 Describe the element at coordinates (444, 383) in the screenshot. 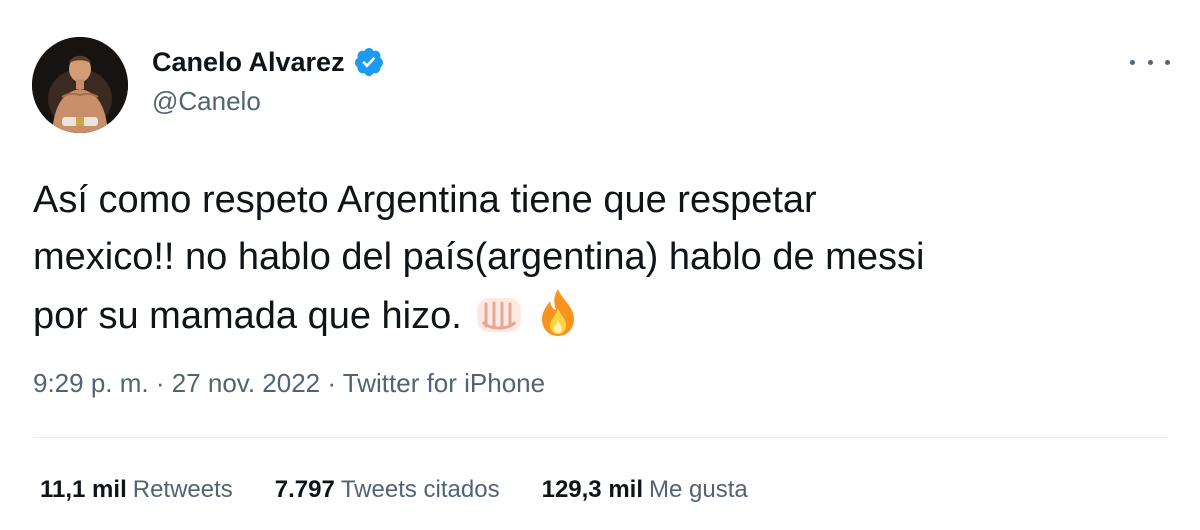

I see `tweet-source: Twitter for iPhone` at that location.